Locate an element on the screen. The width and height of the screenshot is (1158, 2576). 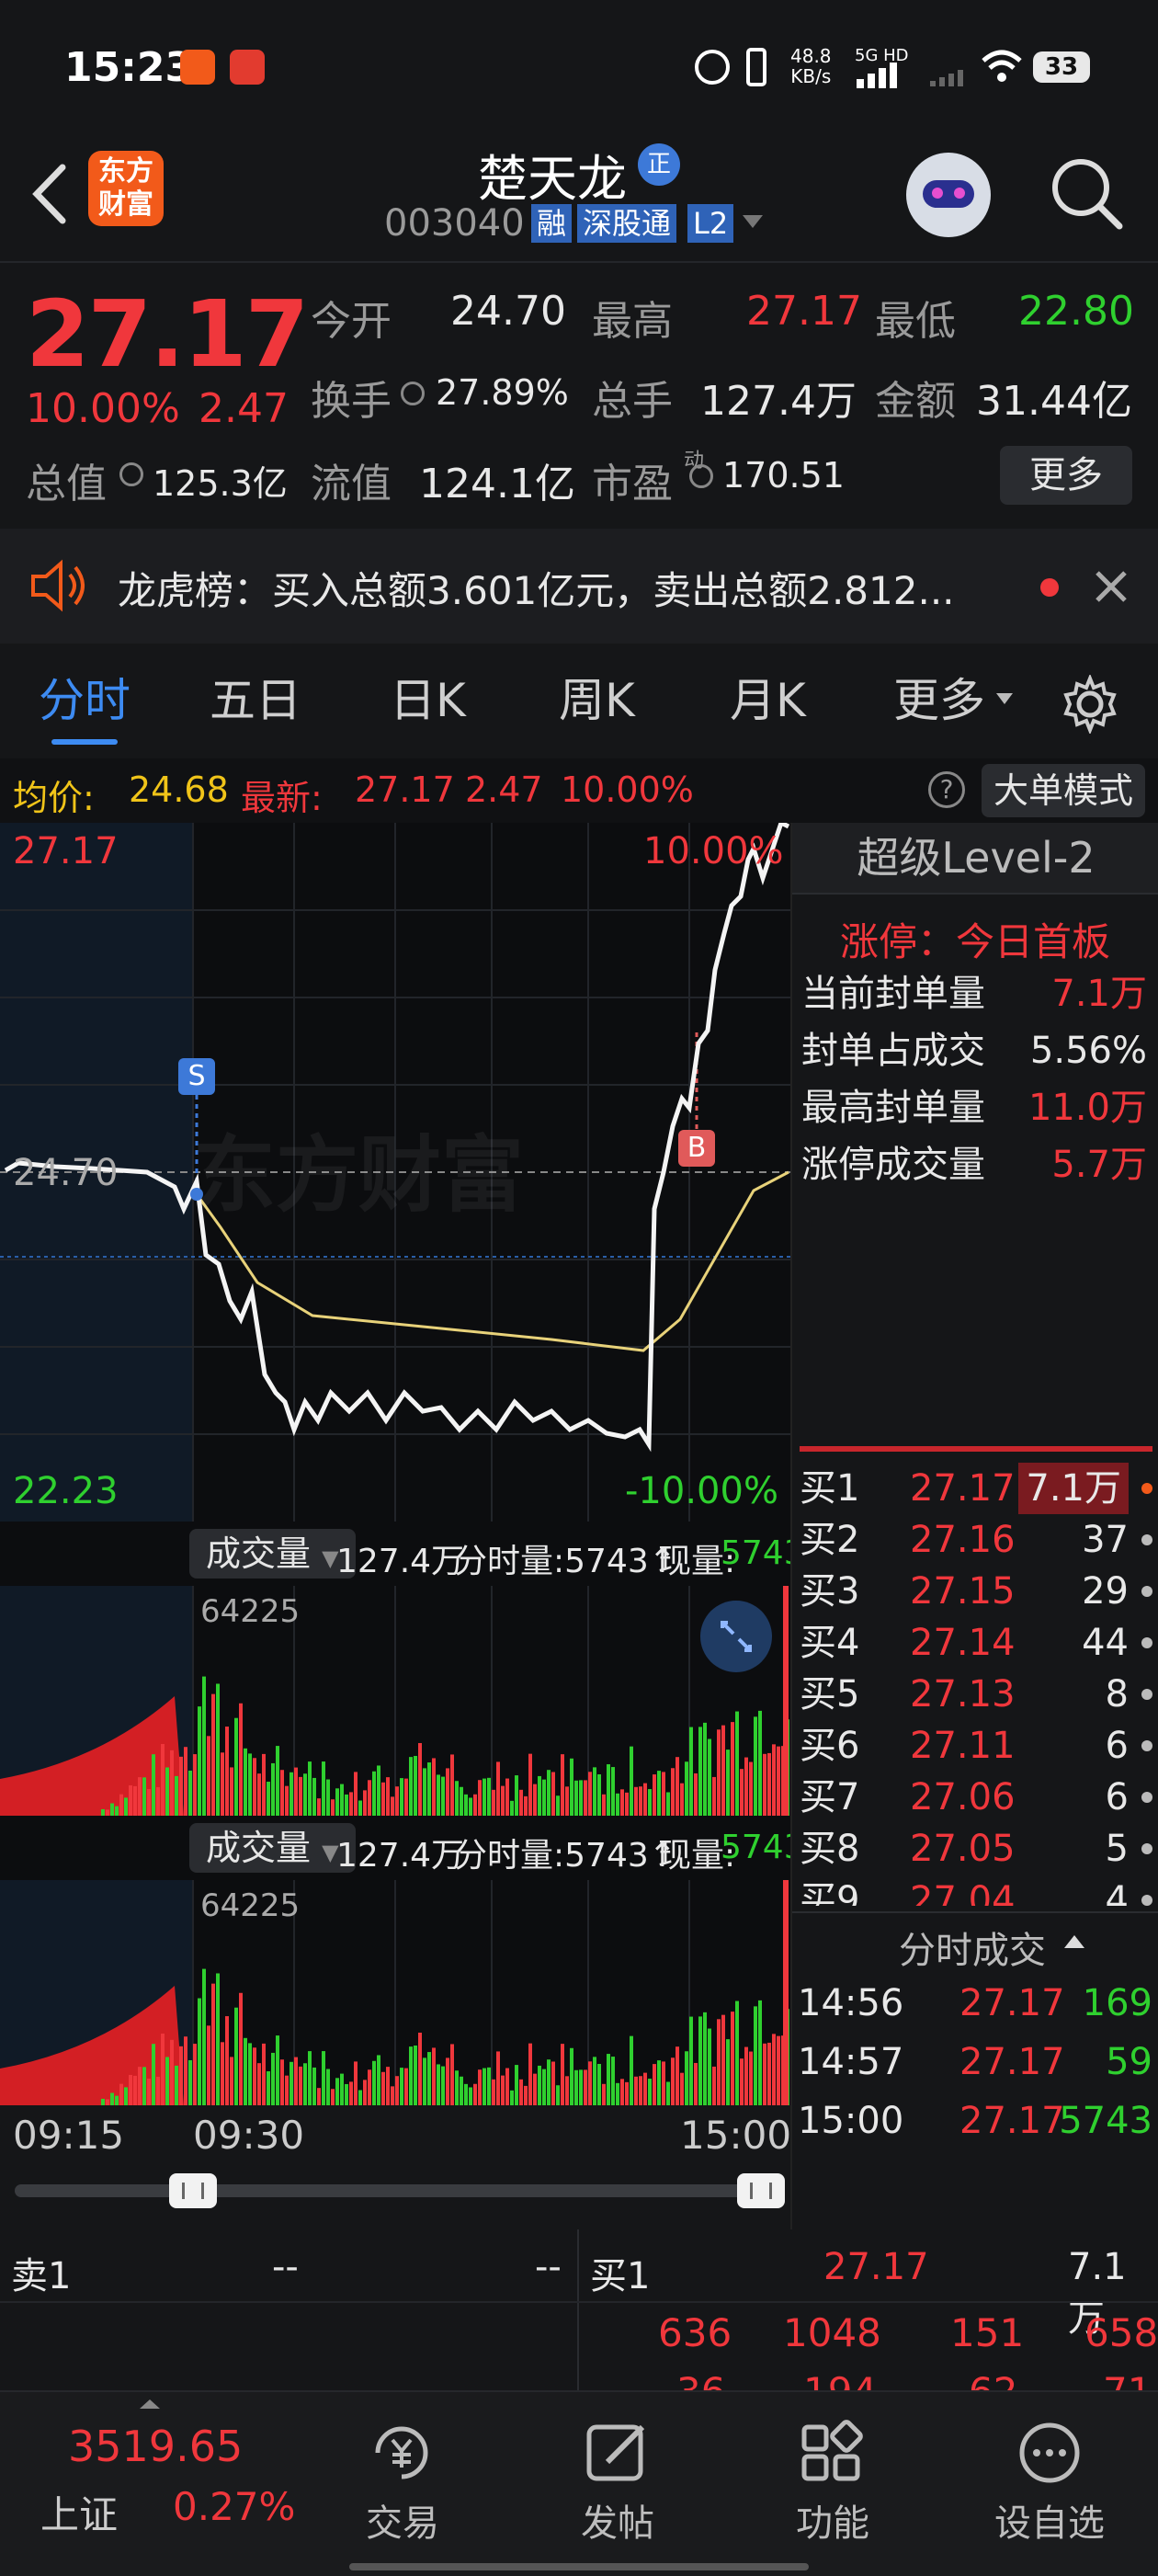
sell-marker: S is located at coordinates (196, 1076).